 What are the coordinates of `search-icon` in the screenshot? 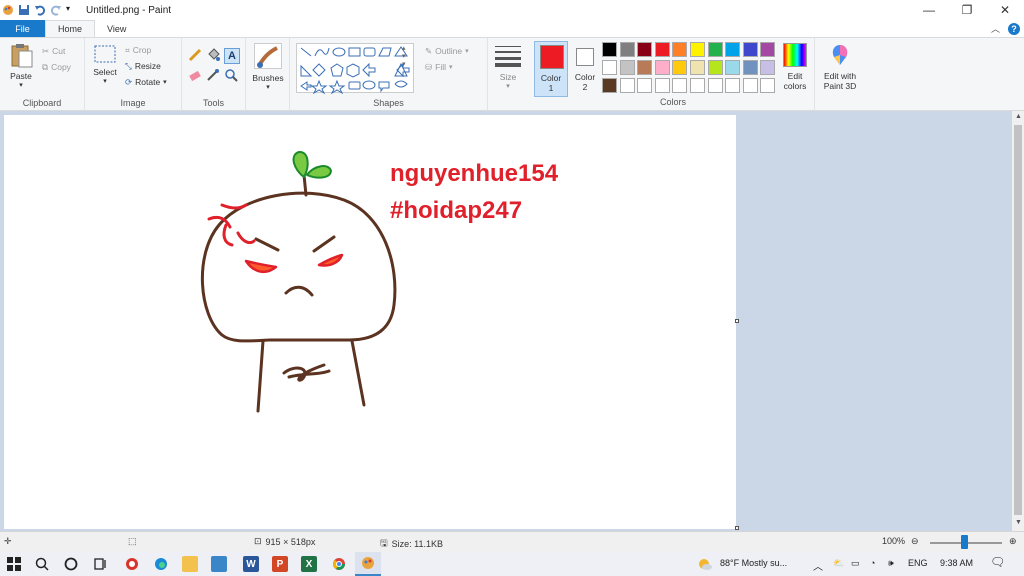 It's located at (42, 564).